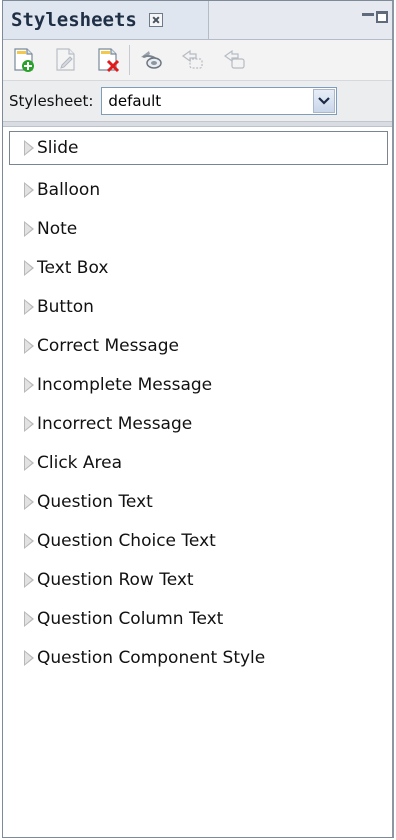 The image size is (396, 840). I want to click on list-item-label: Slide, so click(58, 148).